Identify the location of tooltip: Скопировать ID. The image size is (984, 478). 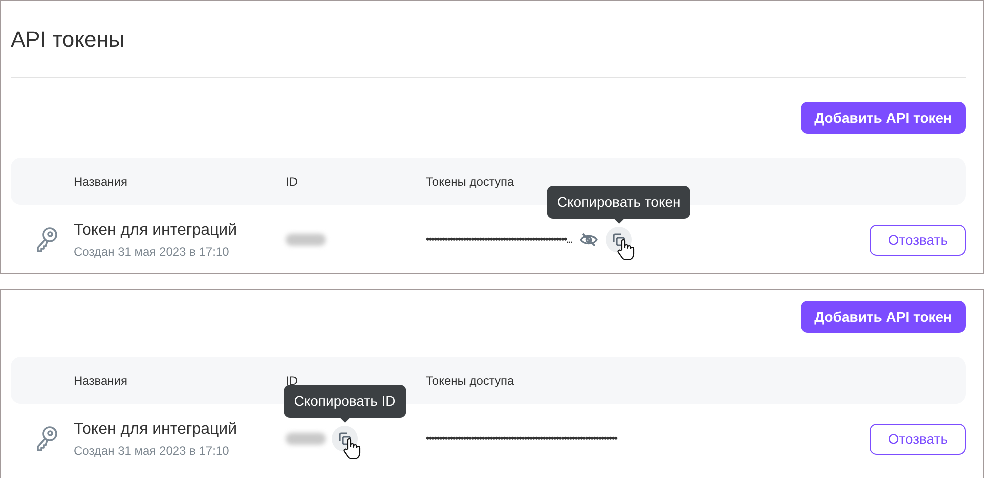
(345, 401).